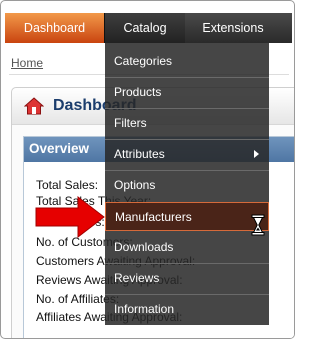  Describe the element at coordinates (137, 278) in the screenshot. I see `menu-item-label: Reviews` at that location.